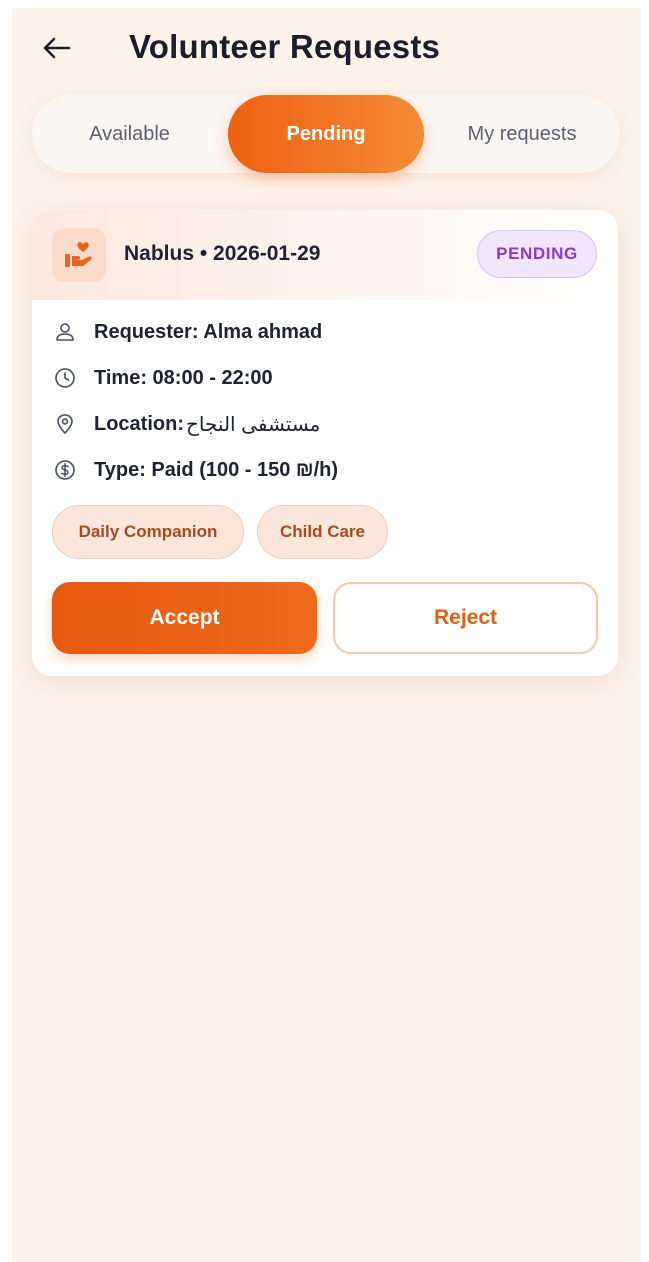 This screenshot has height=1262, width=649. Describe the element at coordinates (148, 532) in the screenshot. I see `tag-chip: Daily Companion` at that location.